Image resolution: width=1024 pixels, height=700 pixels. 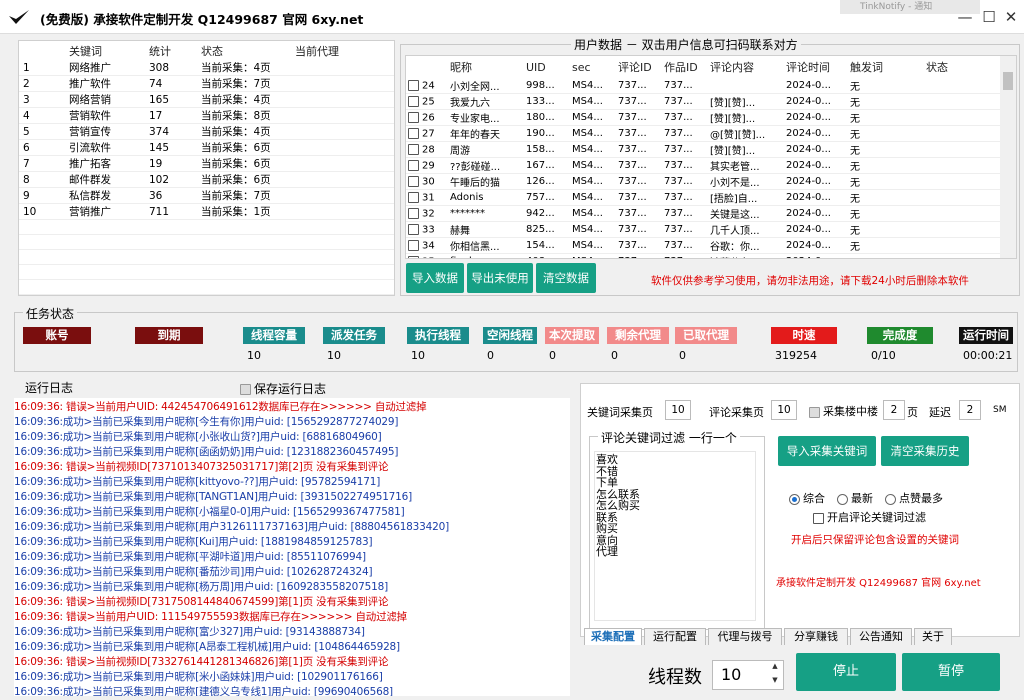 I want to click on col-keyword: 关键词, so click(x=105, y=50).